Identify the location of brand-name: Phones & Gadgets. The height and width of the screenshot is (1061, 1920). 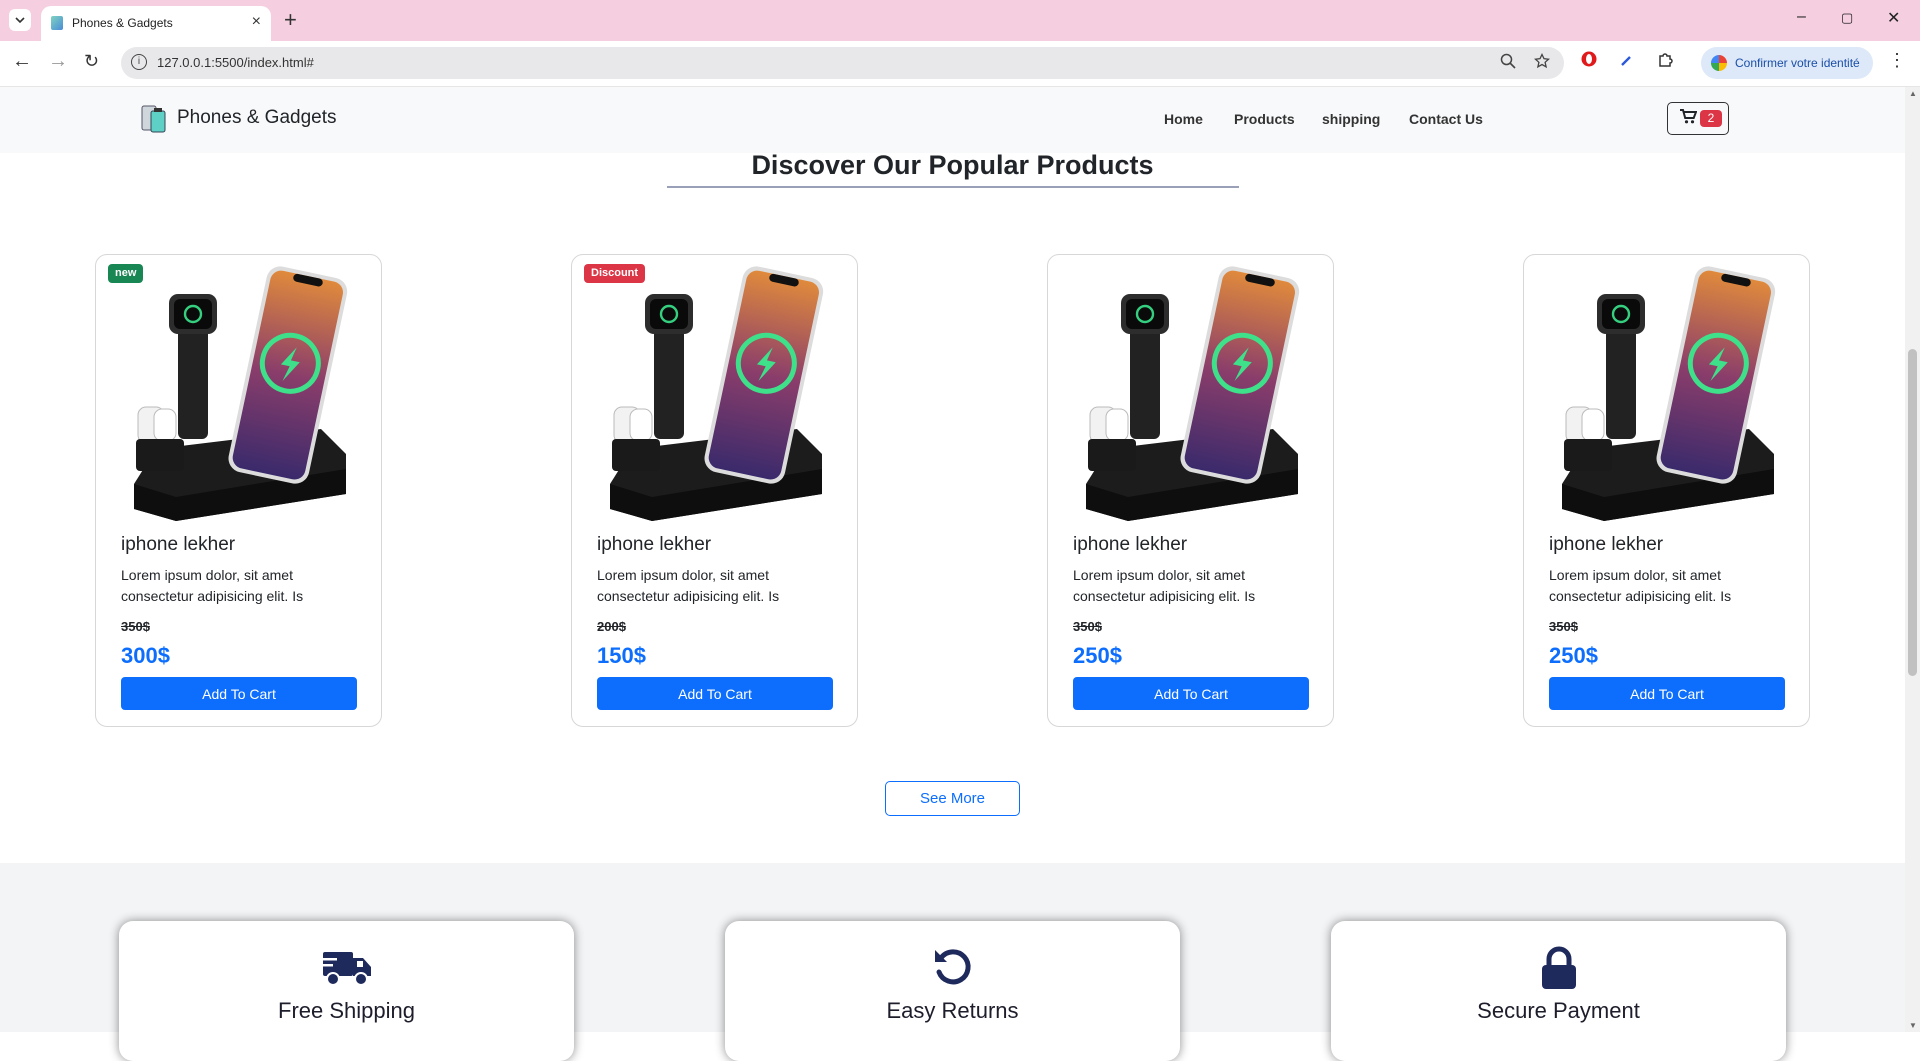
(257, 118).